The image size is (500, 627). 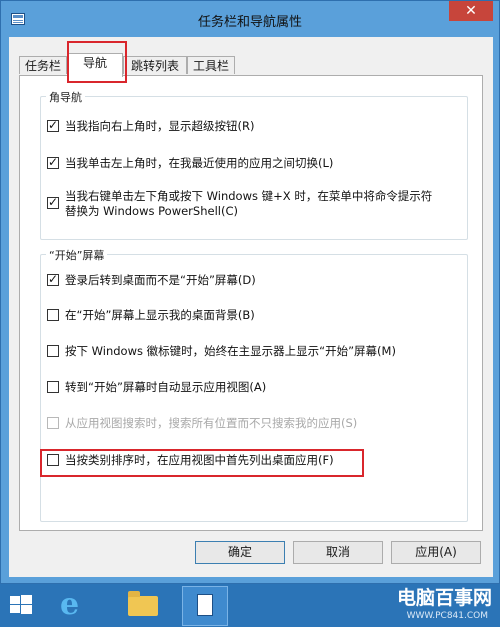 What do you see at coordinates (447, 616) in the screenshot?
I see `watermark-url: WWW.PC841.COM` at bounding box center [447, 616].